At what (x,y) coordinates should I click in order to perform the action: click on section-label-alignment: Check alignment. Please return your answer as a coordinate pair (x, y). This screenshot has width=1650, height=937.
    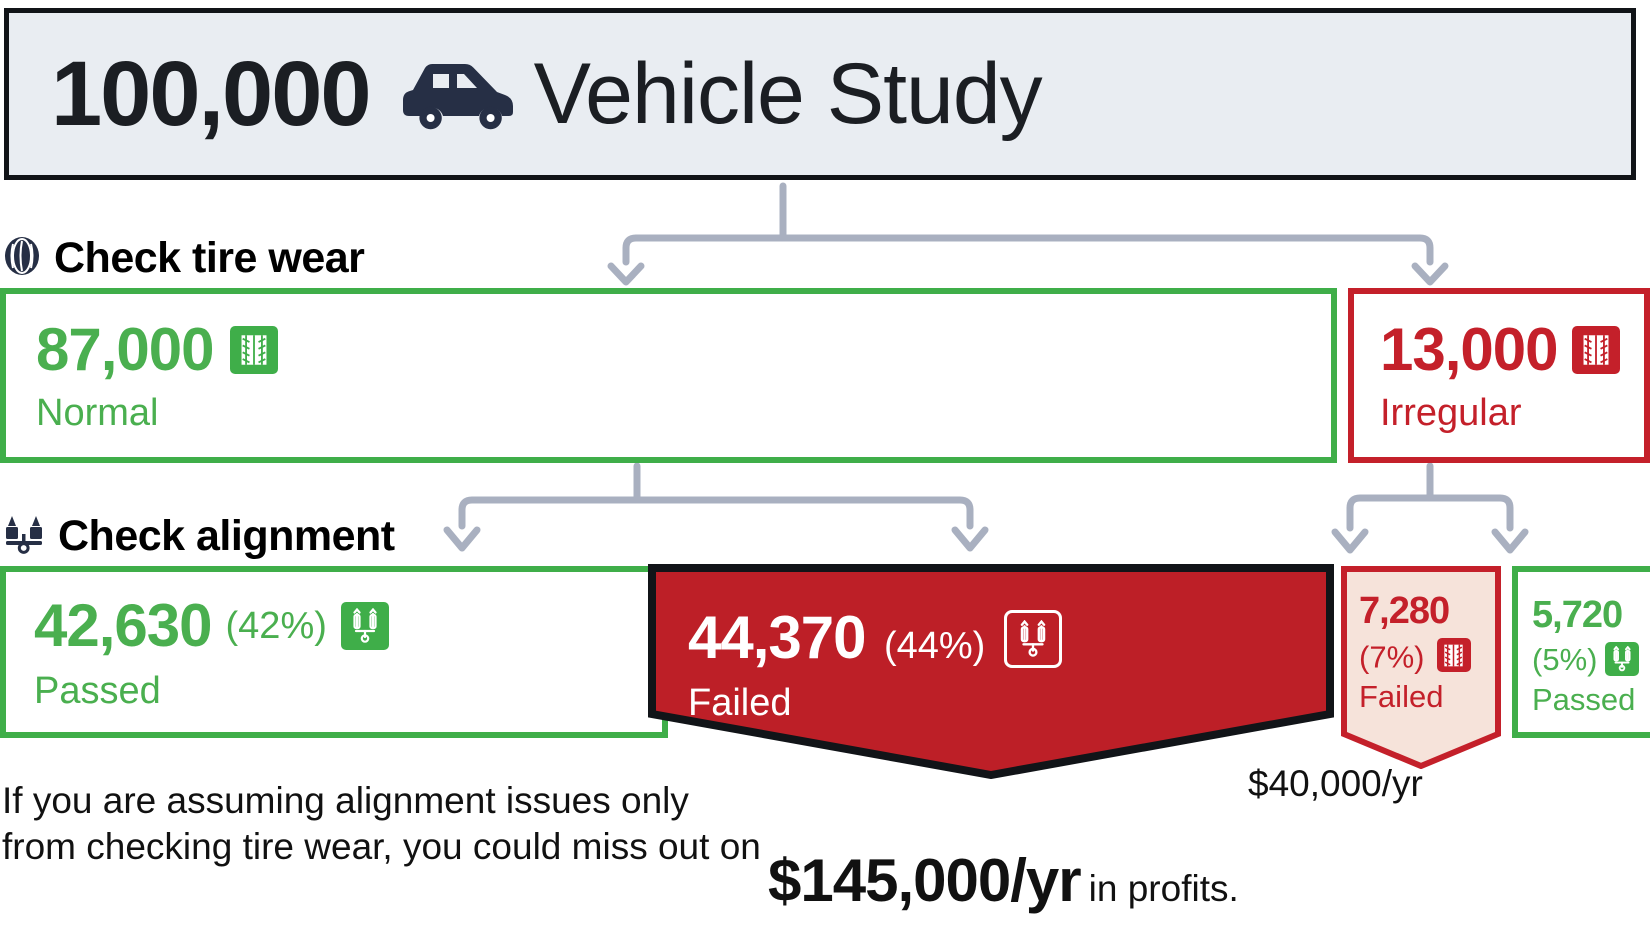
    Looking at the image, I should click on (198, 536).